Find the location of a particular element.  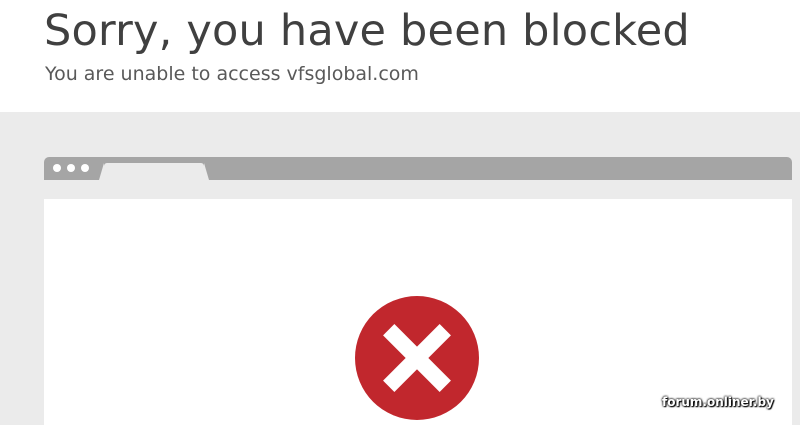

browser-tab is located at coordinates (154, 171).